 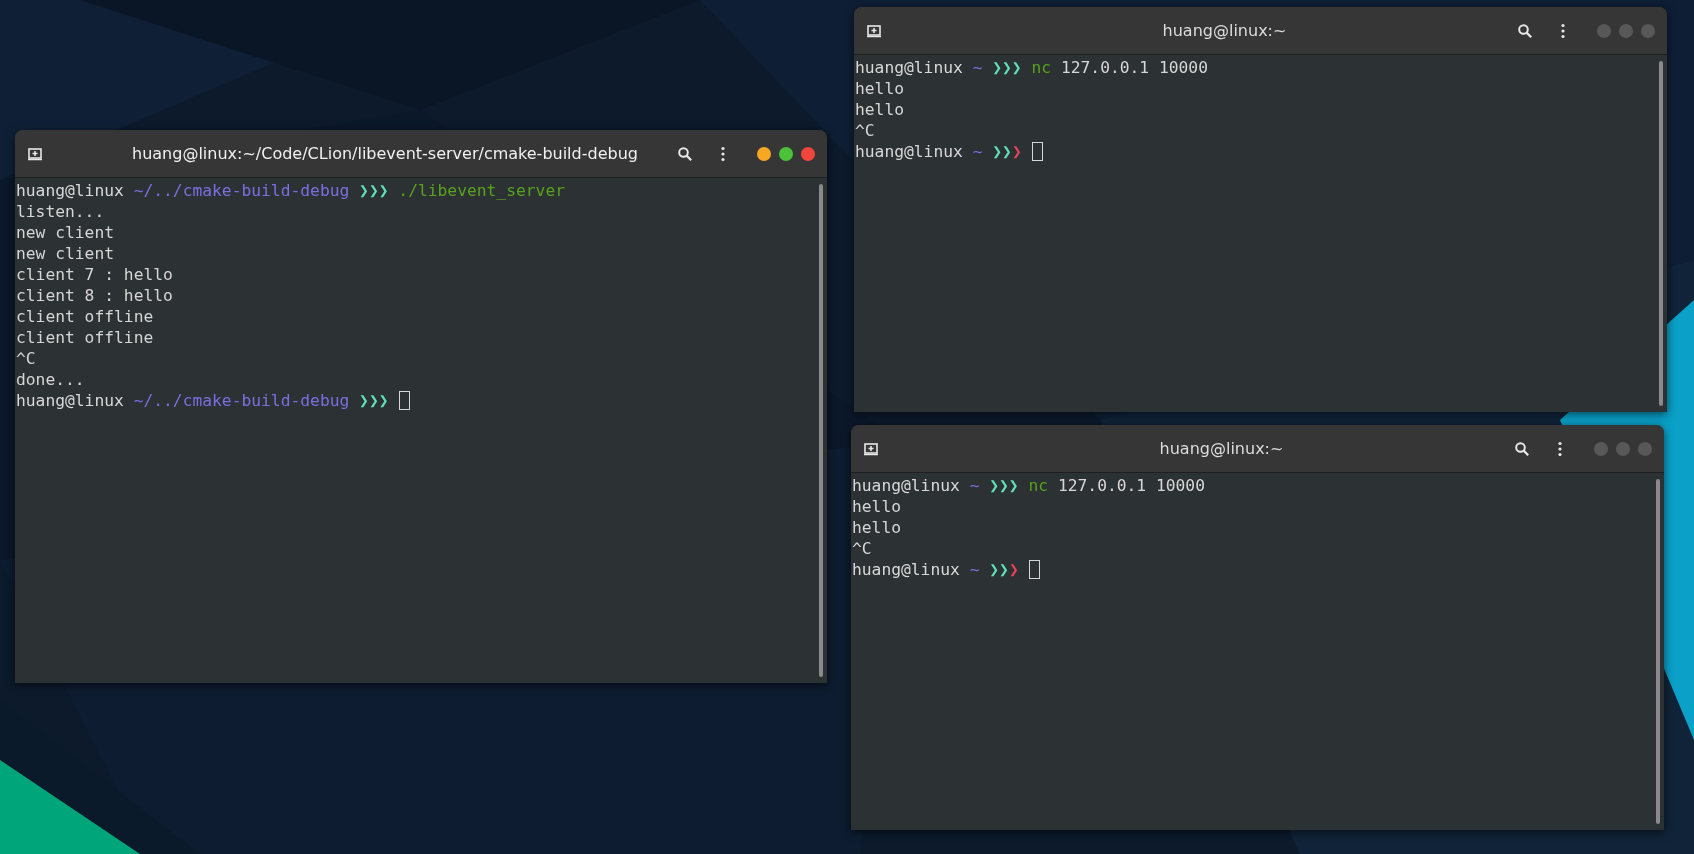 I want to click on terminal-line: huang@linux ~/../cmake-build-debug ❯❯❯ ./libevent_server, so click(x=290, y=190).